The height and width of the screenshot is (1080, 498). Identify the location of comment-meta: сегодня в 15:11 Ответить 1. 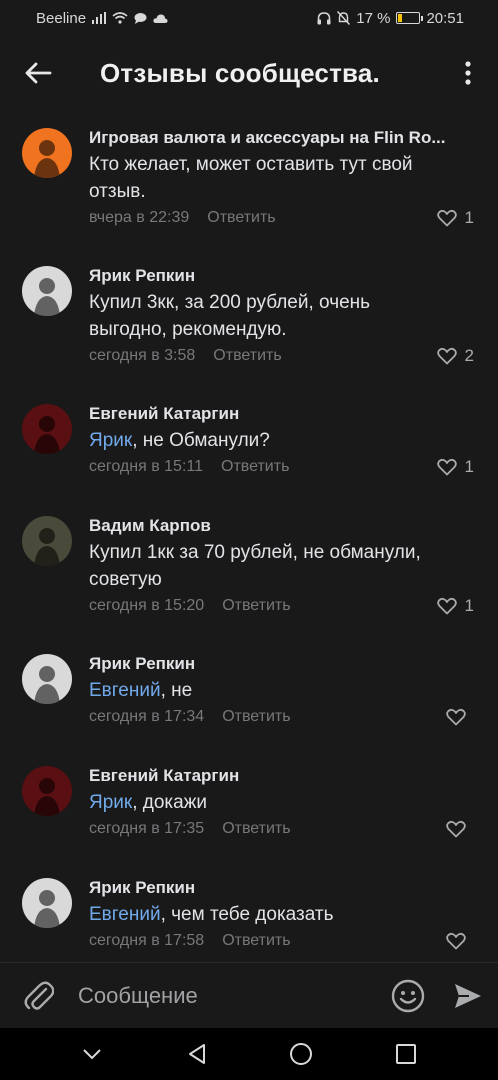
(281, 467).